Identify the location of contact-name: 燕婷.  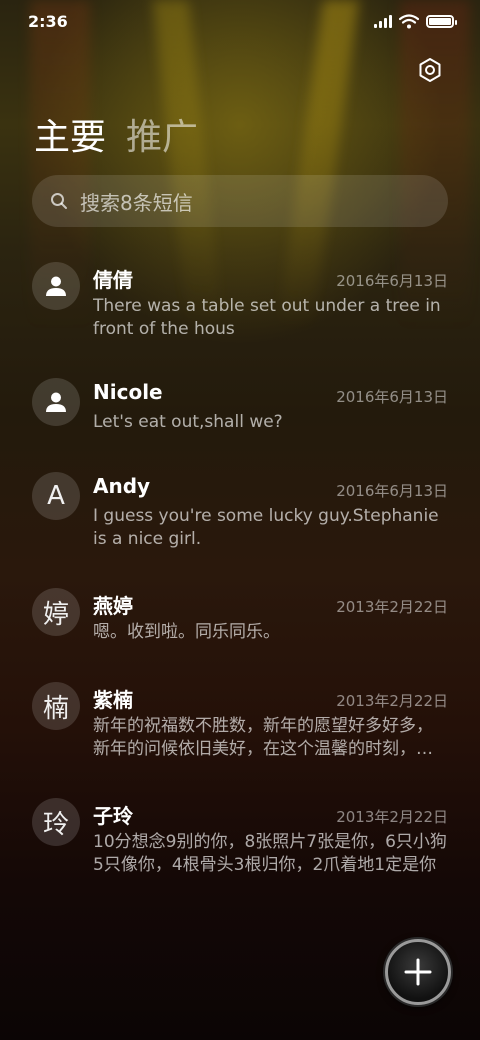
(113, 606).